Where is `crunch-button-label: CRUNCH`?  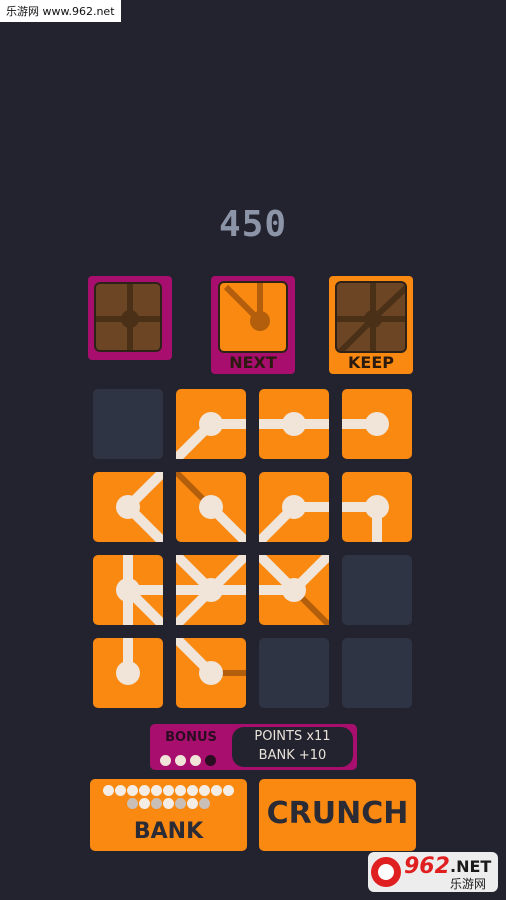
crunch-button-label: CRUNCH is located at coordinates (337, 813).